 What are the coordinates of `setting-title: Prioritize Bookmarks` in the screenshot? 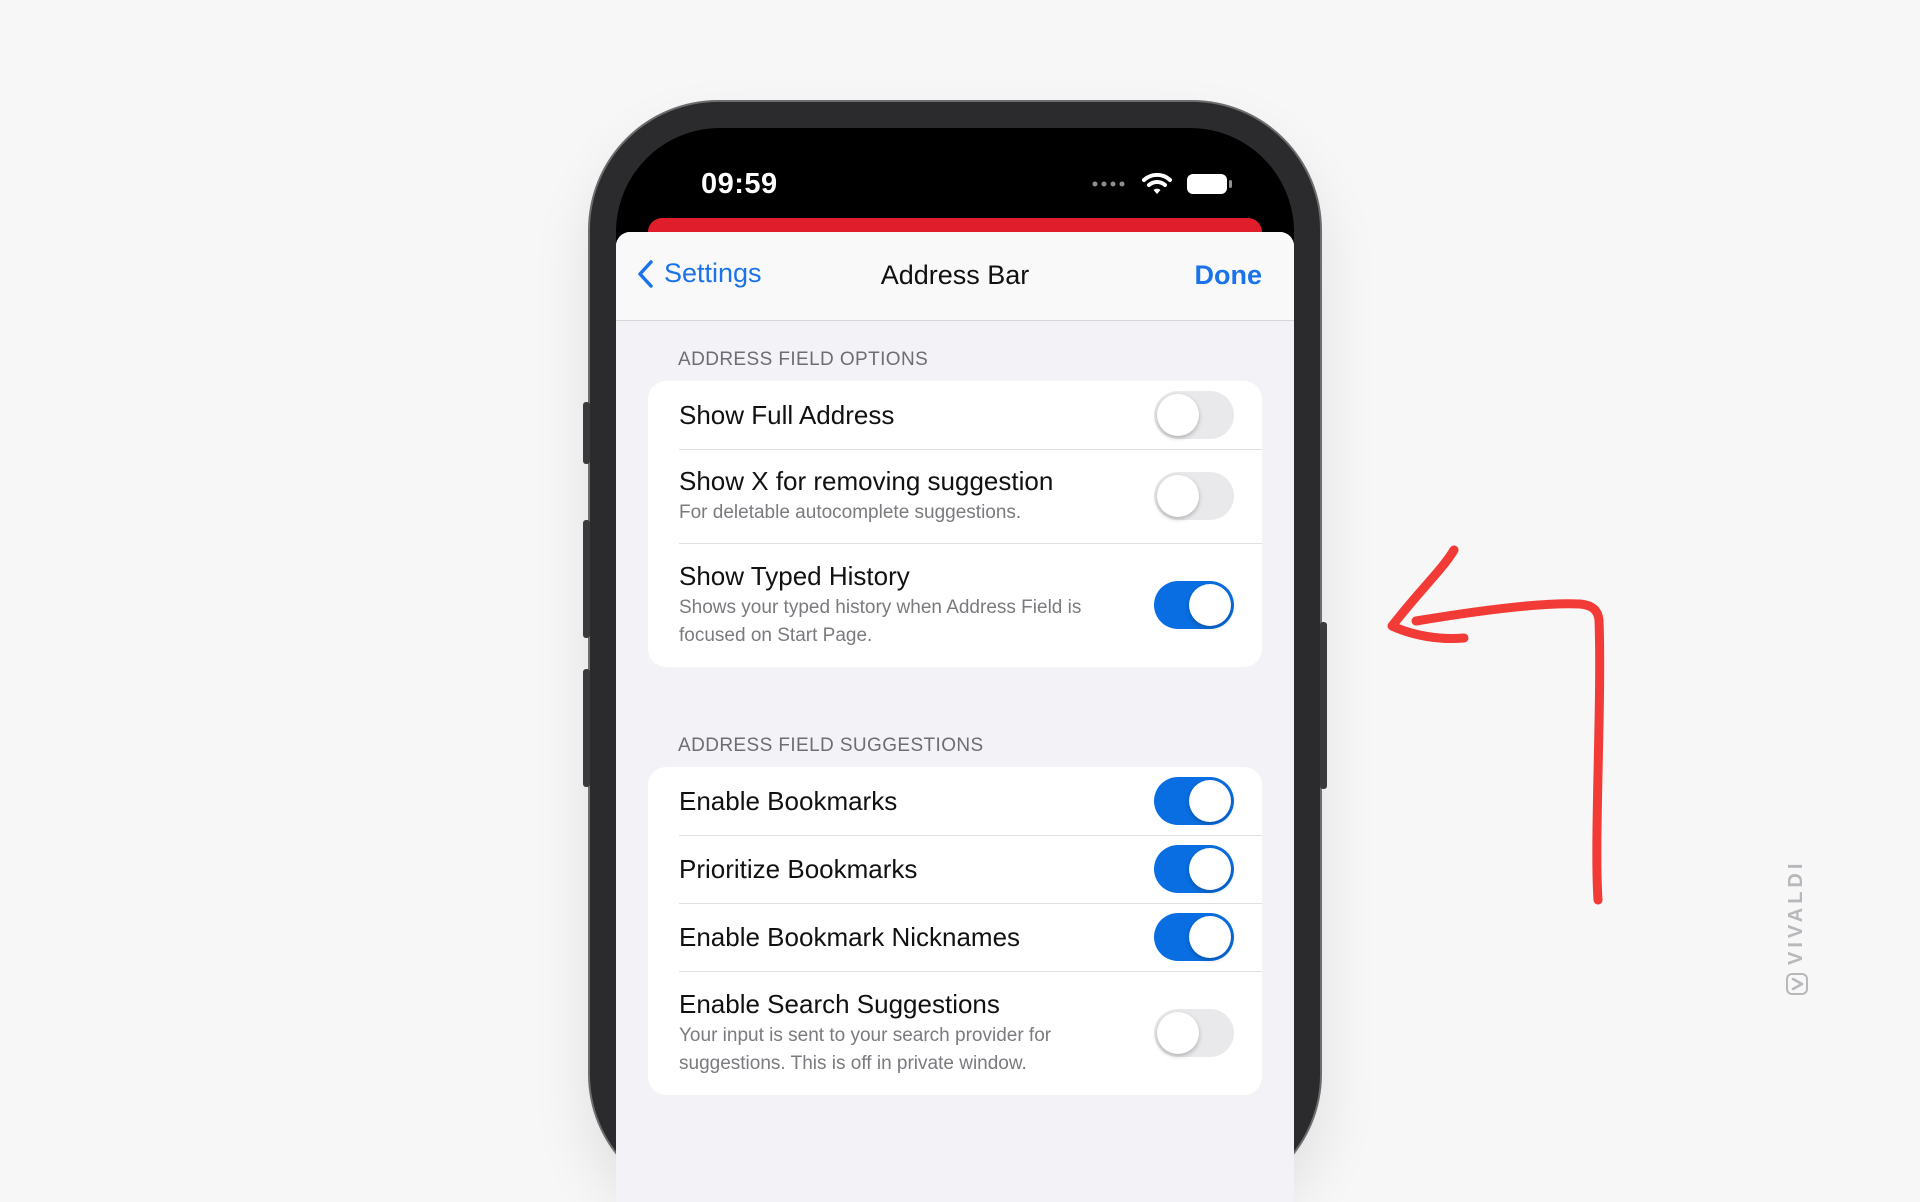 It's located at (798, 869).